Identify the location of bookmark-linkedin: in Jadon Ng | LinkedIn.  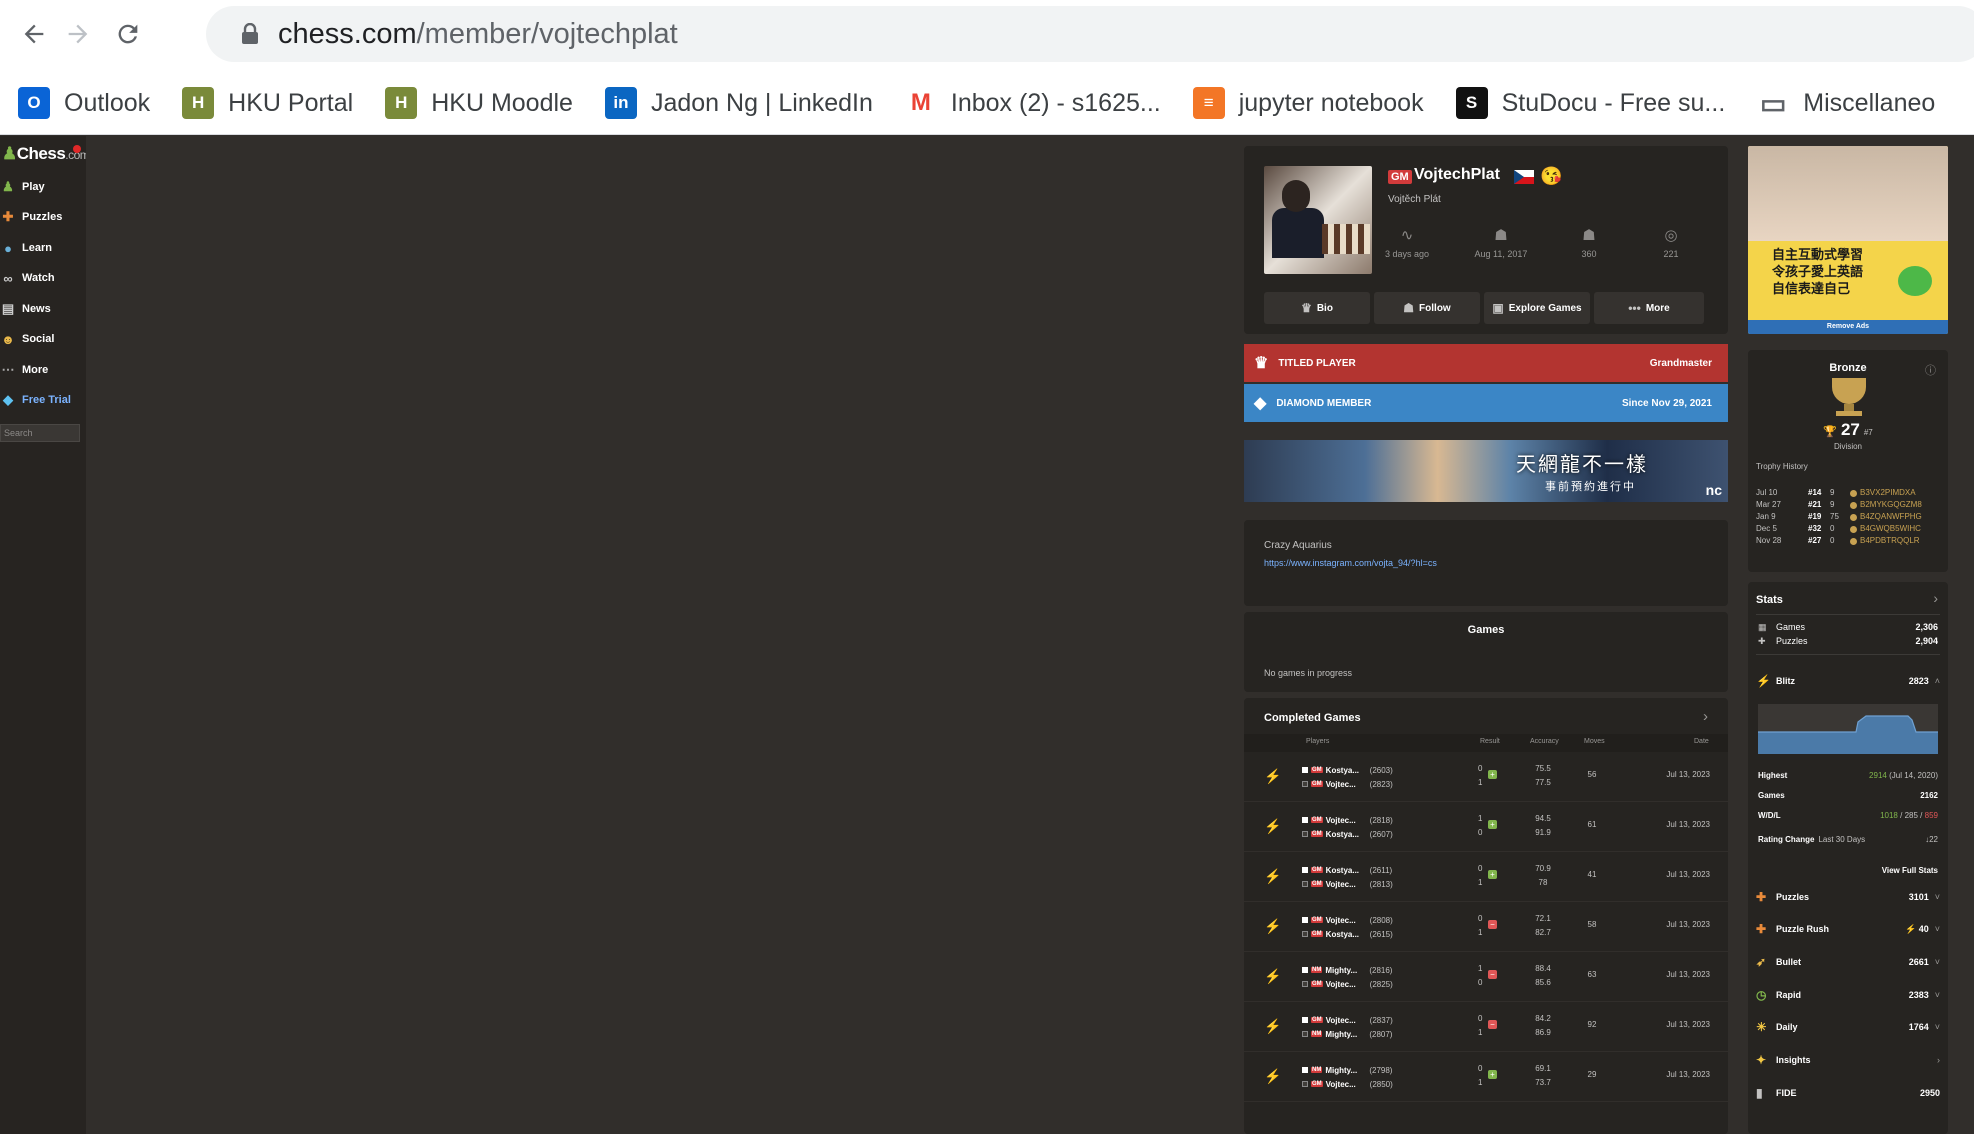
(738, 103).